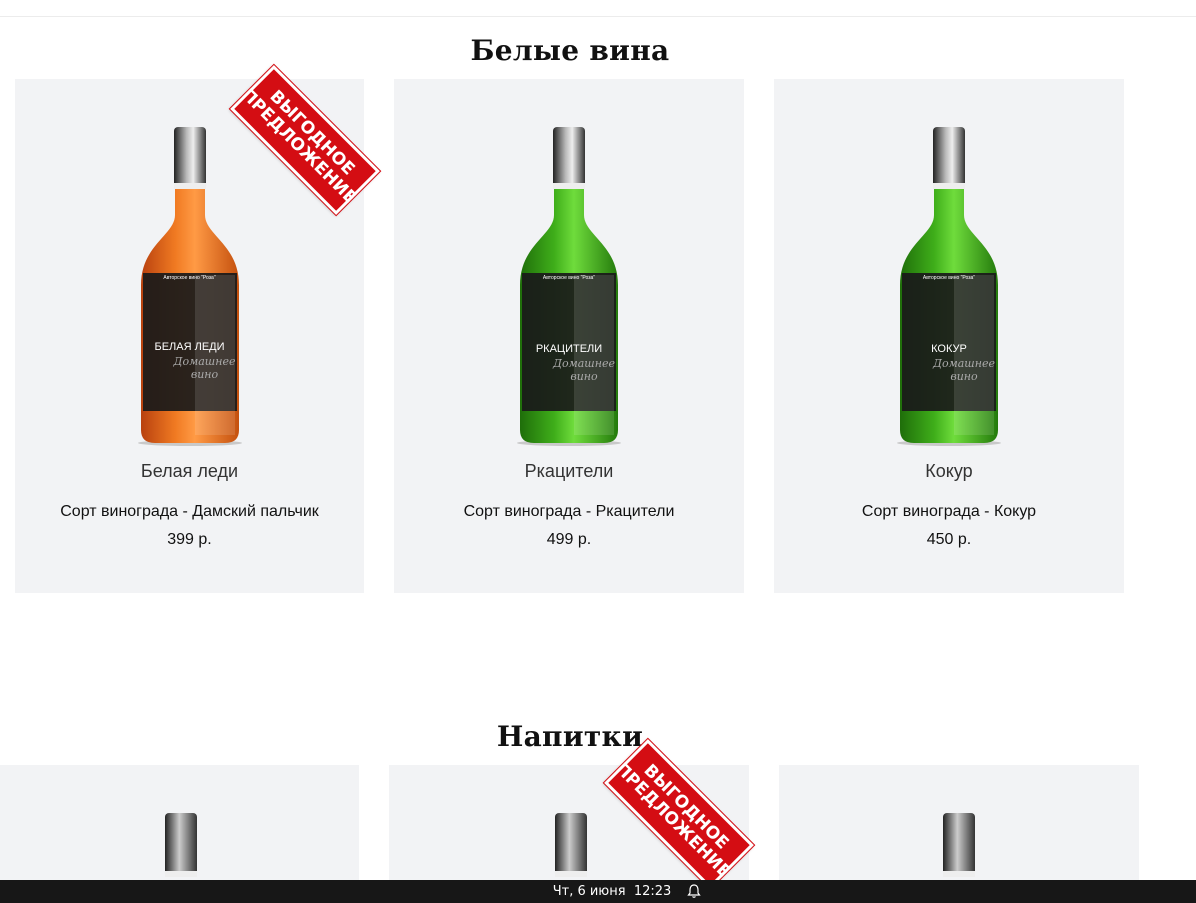 The image size is (1196, 903). I want to click on product-price: 499 р., so click(569, 539).